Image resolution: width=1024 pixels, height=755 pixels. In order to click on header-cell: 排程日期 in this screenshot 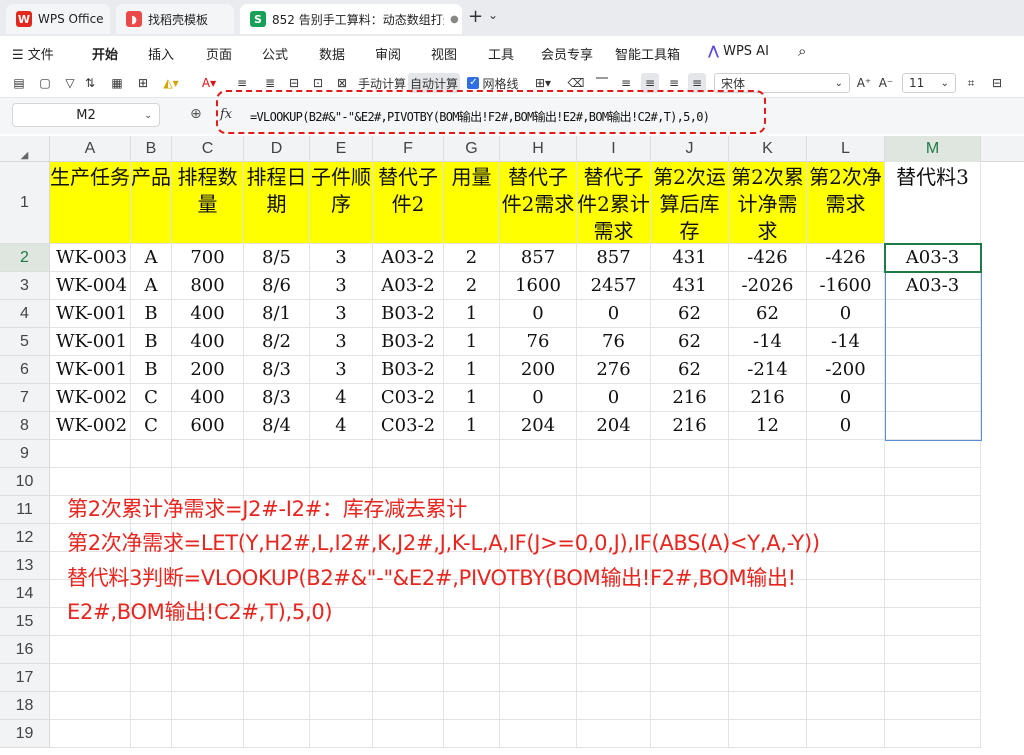, I will do `click(277, 203)`.